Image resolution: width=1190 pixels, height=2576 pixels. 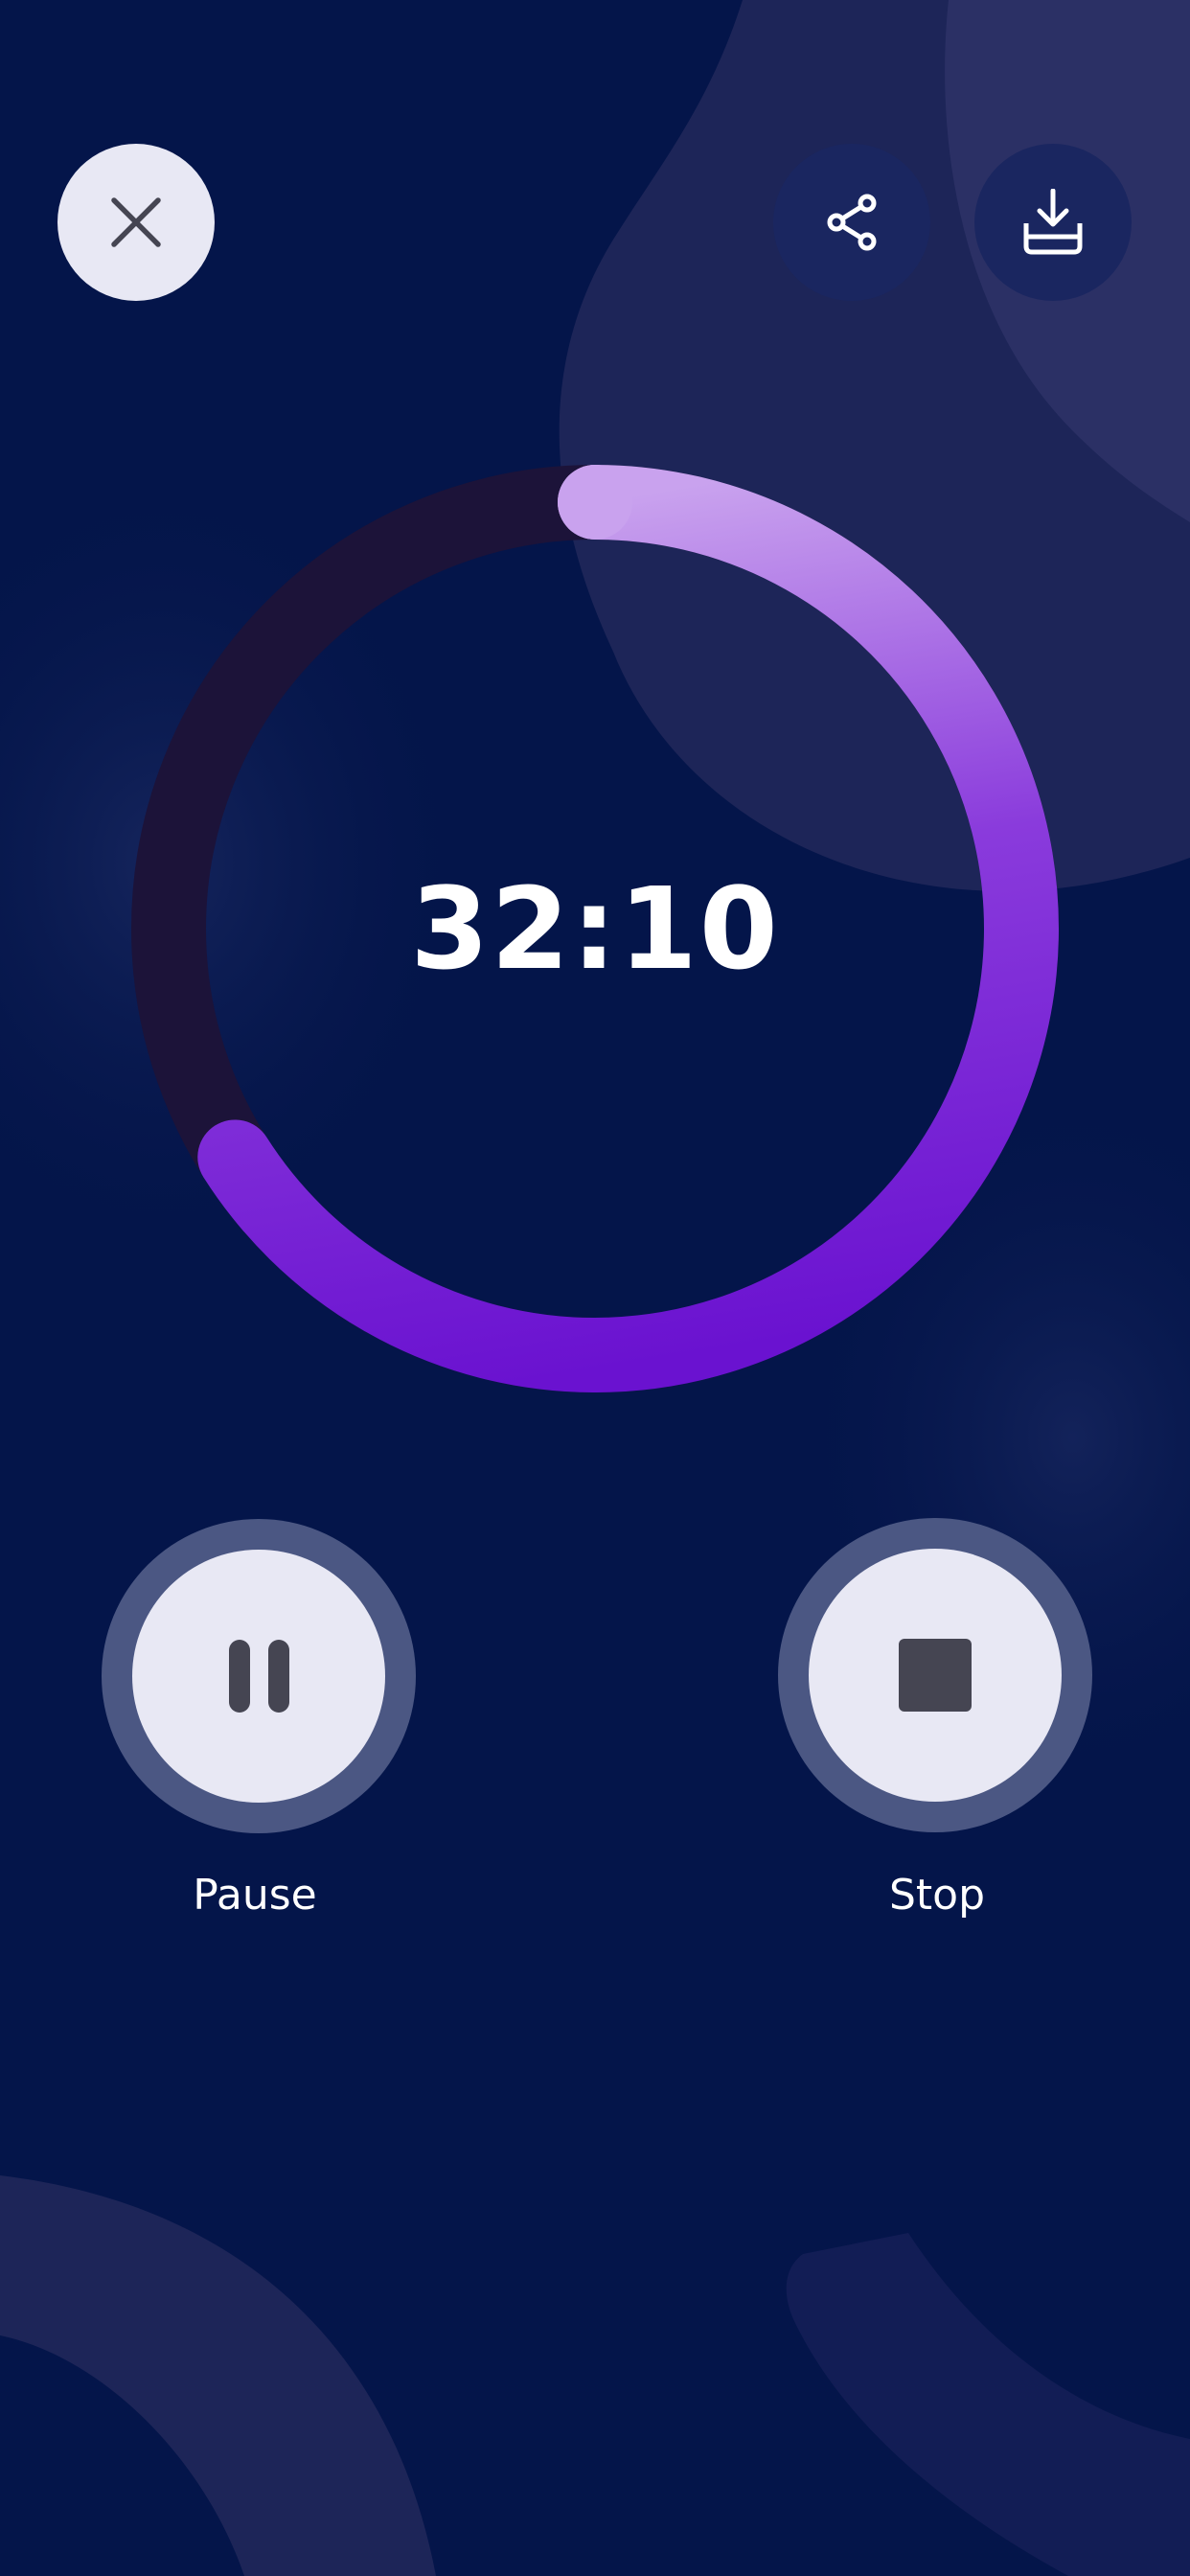 I want to click on close-icon, so click(x=136, y=222).